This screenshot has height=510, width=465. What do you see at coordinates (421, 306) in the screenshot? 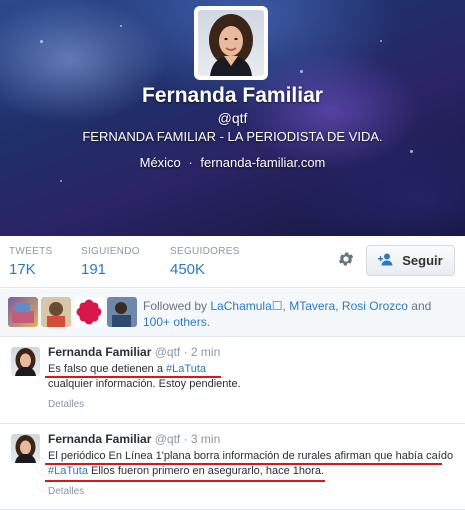
I see `followed-by-and: and` at bounding box center [421, 306].